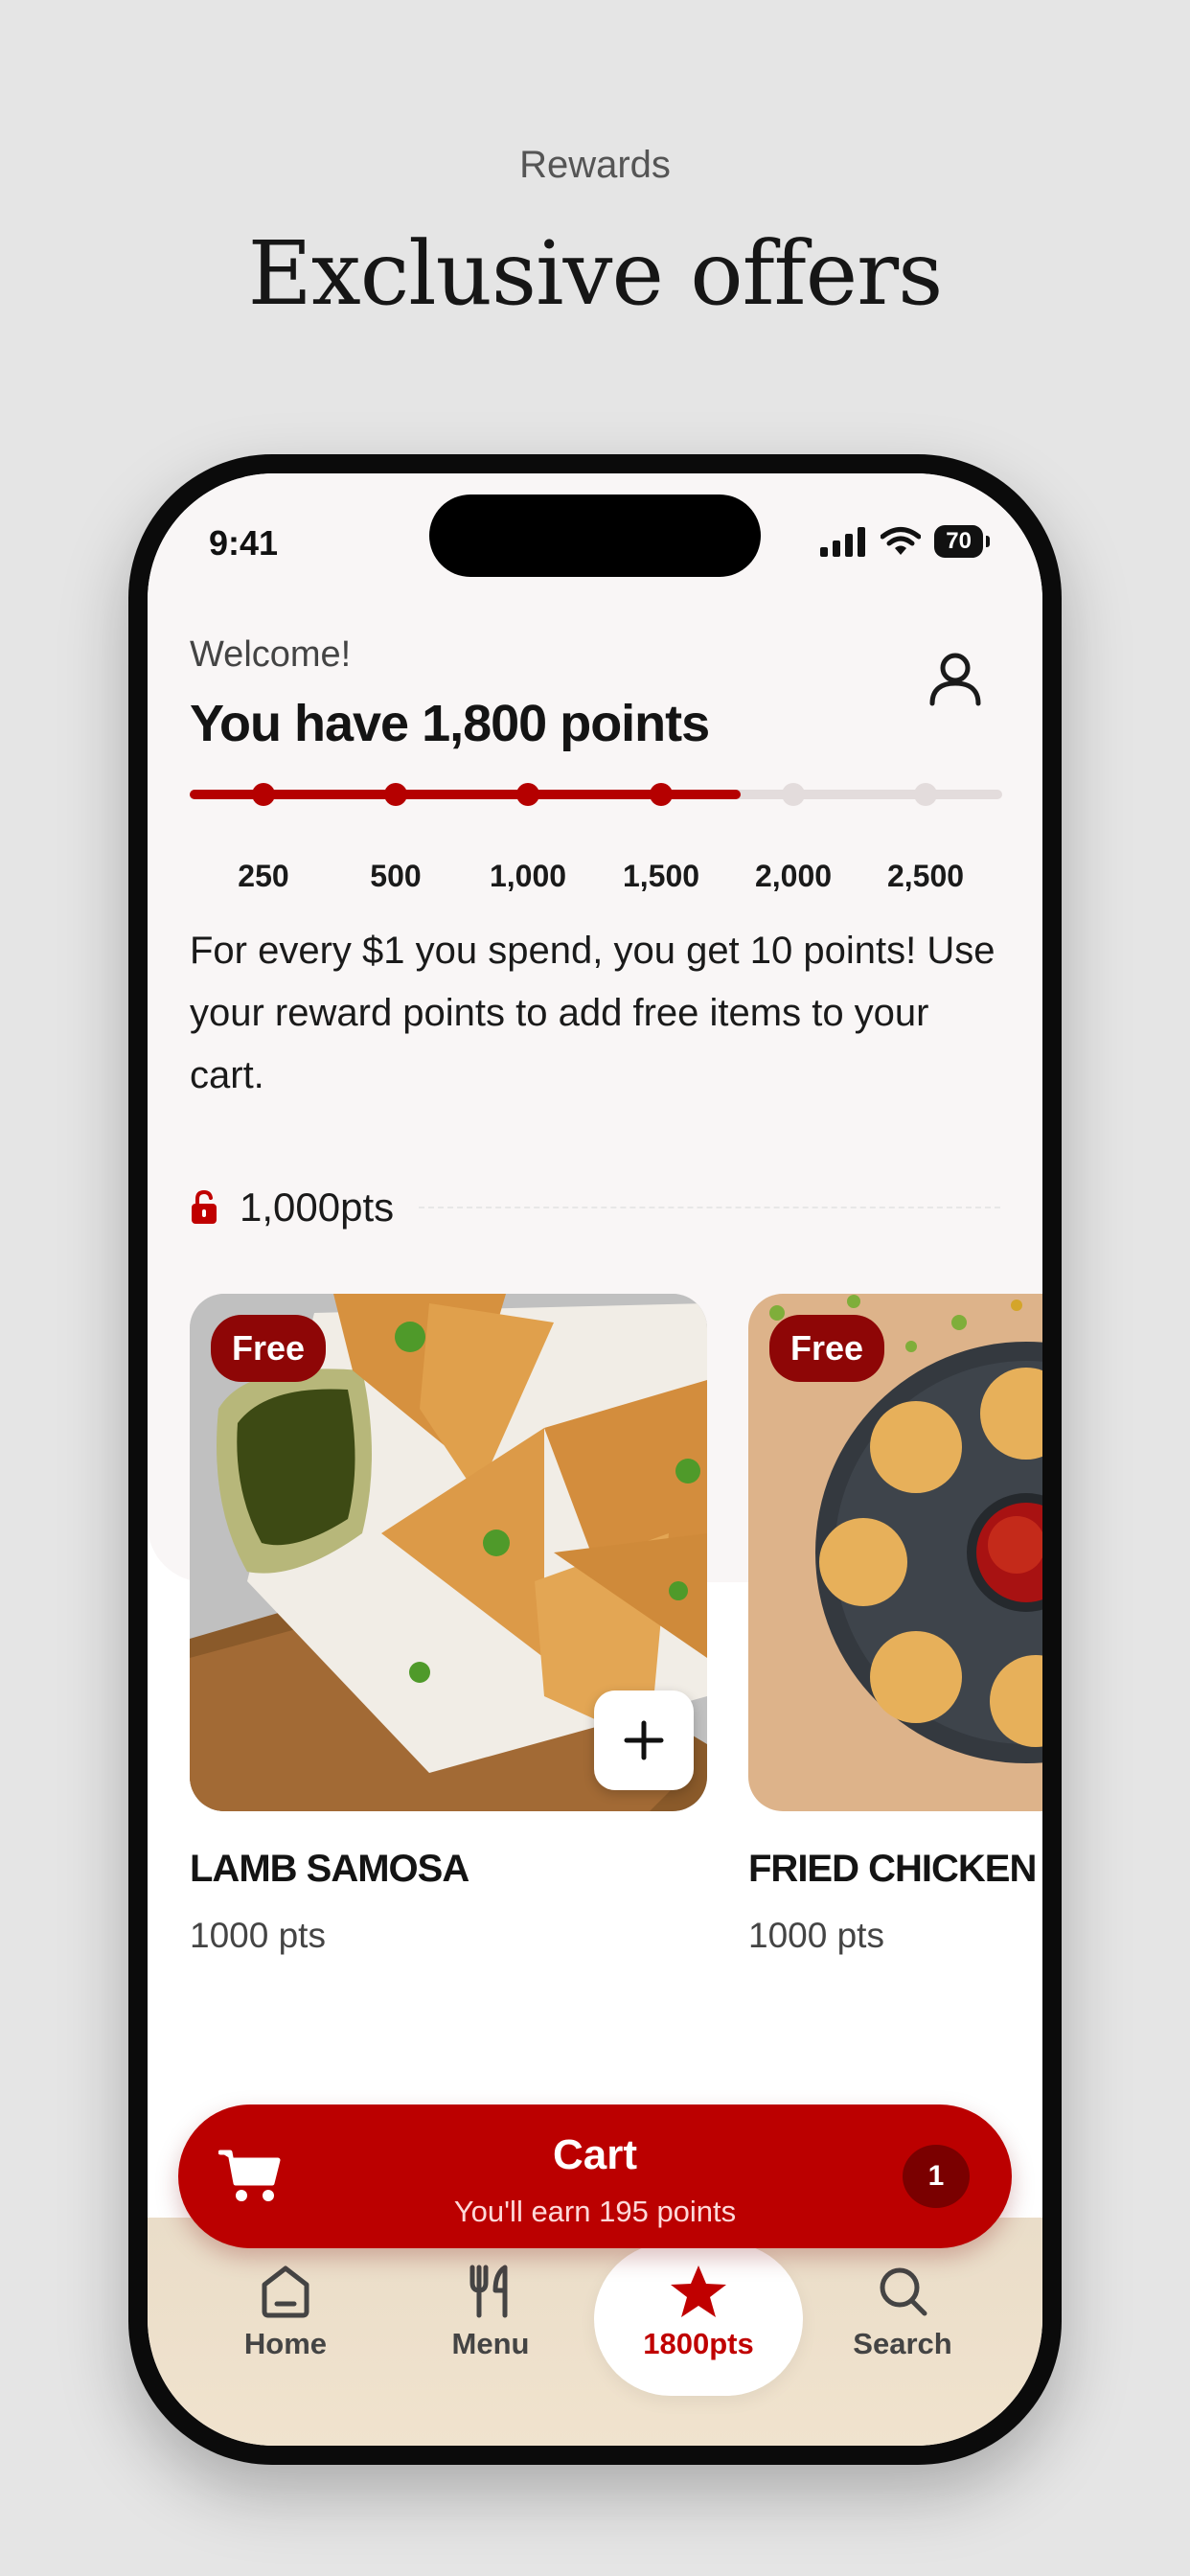 The height and width of the screenshot is (2576, 1190). What do you see at coordinates (286, 2343) in the screenshot?
I see `tab-label: Home` at bounding box center [286, 2343].